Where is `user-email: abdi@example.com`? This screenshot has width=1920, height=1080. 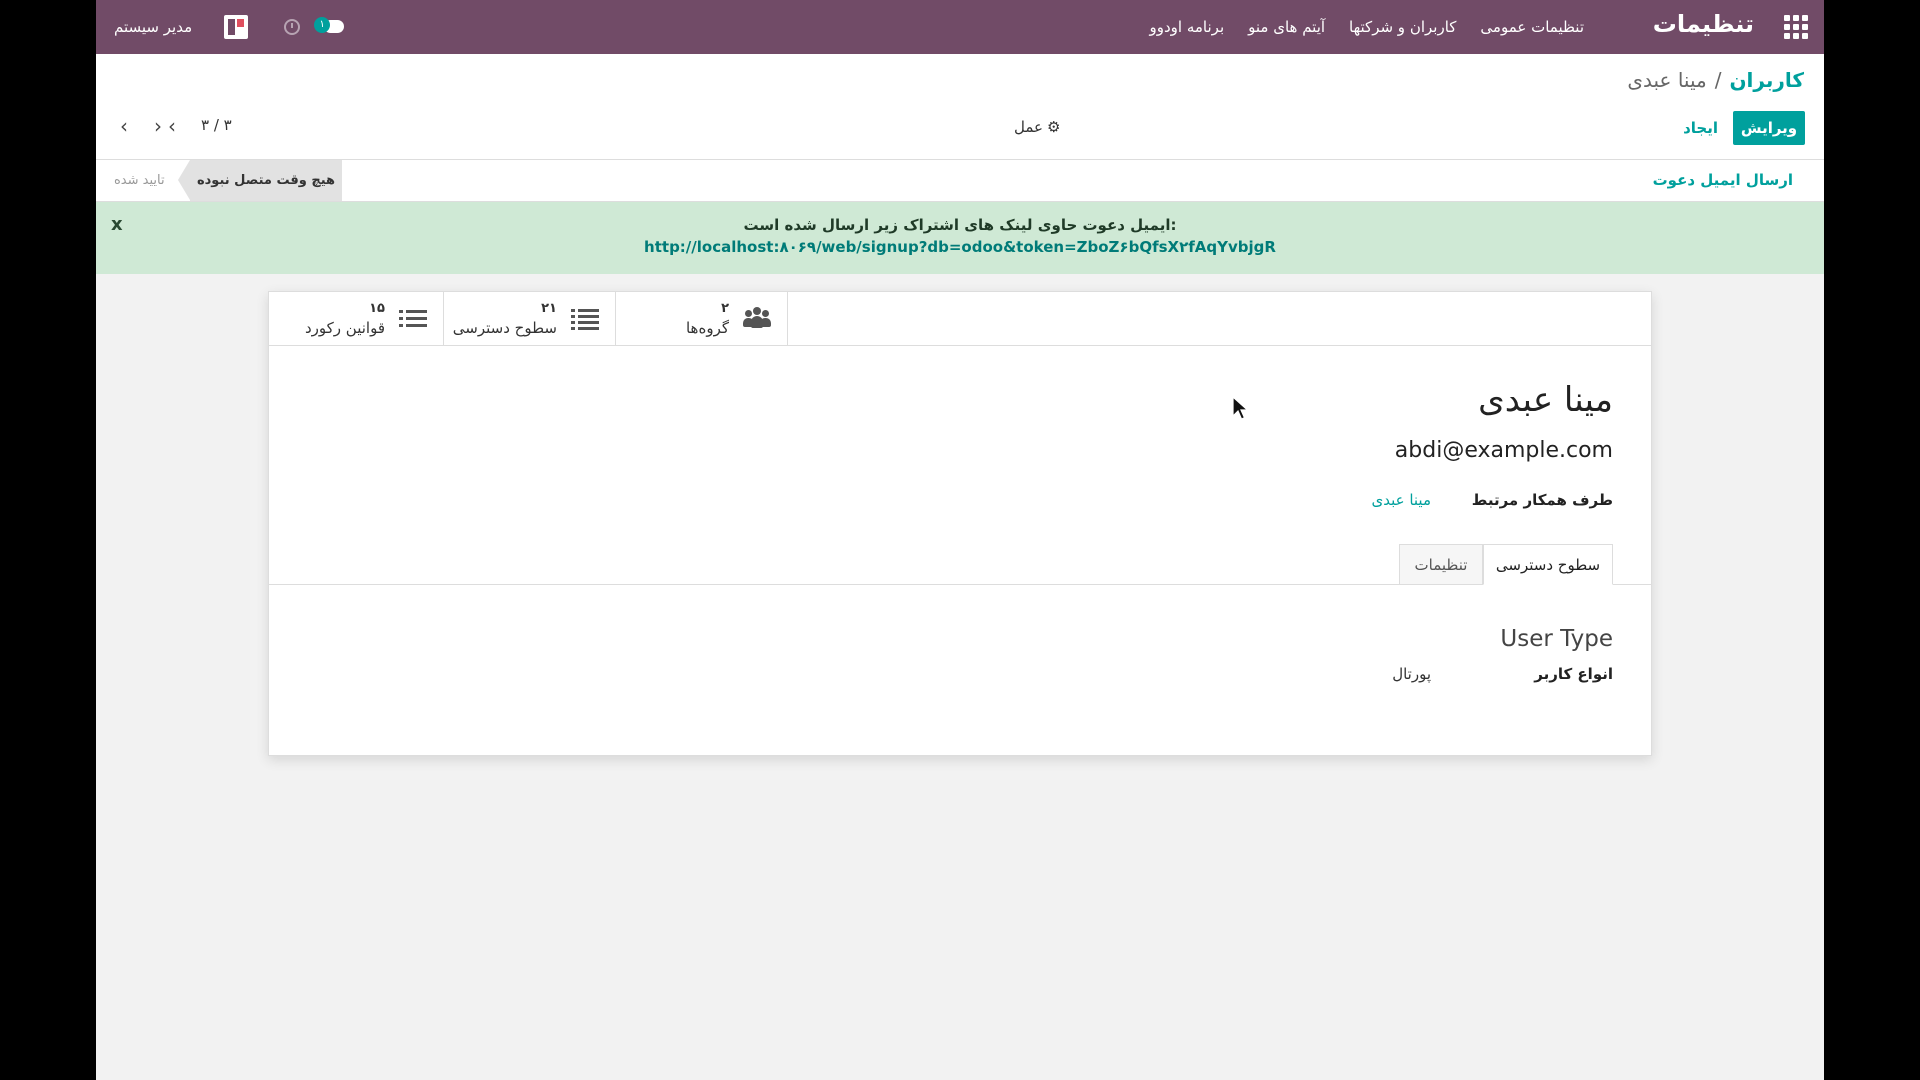 user-email: abdi@example.com is located at coordinates (1504, 450).